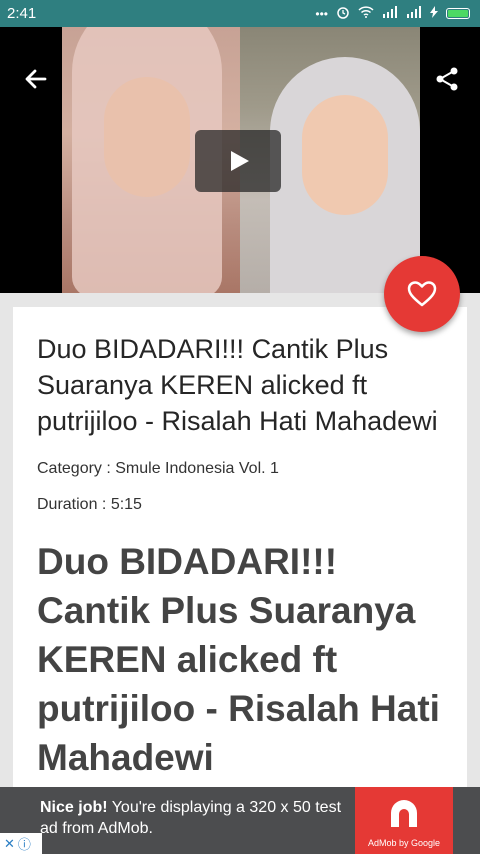 This screenshot has width=480, height=854. I want to click on heart-outline-icon, so click(422, 294).